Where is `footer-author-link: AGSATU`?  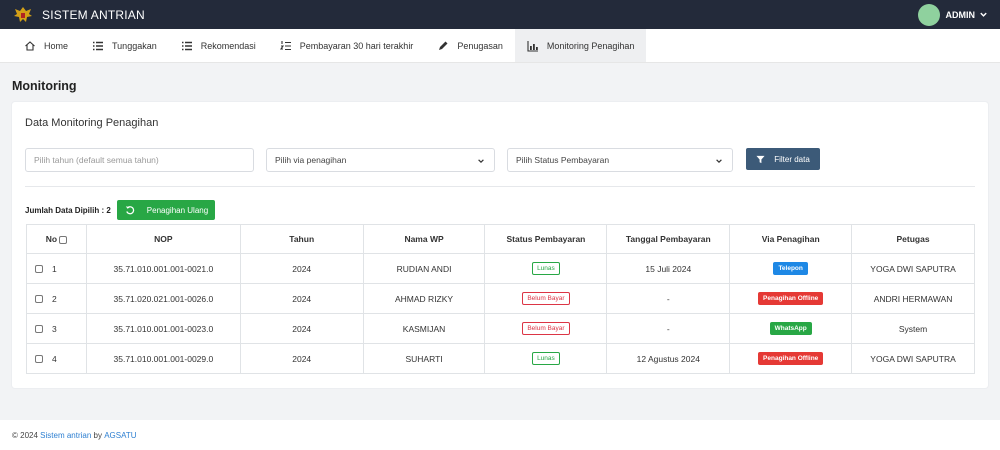
footer-author-link: AGSATU is located at coordinates (120, 435).